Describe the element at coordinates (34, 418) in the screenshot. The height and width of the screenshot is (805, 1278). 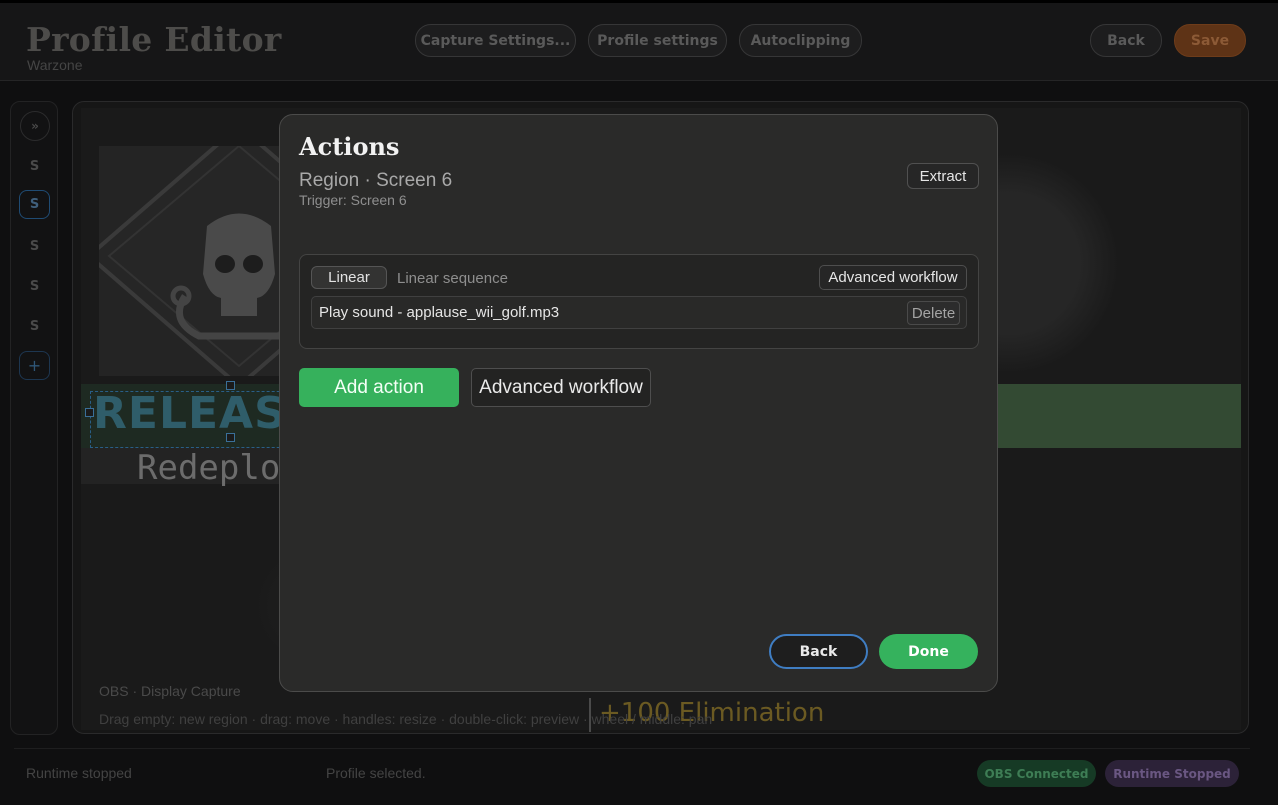
I see `screen-rail: » S S S S S +` at that location.